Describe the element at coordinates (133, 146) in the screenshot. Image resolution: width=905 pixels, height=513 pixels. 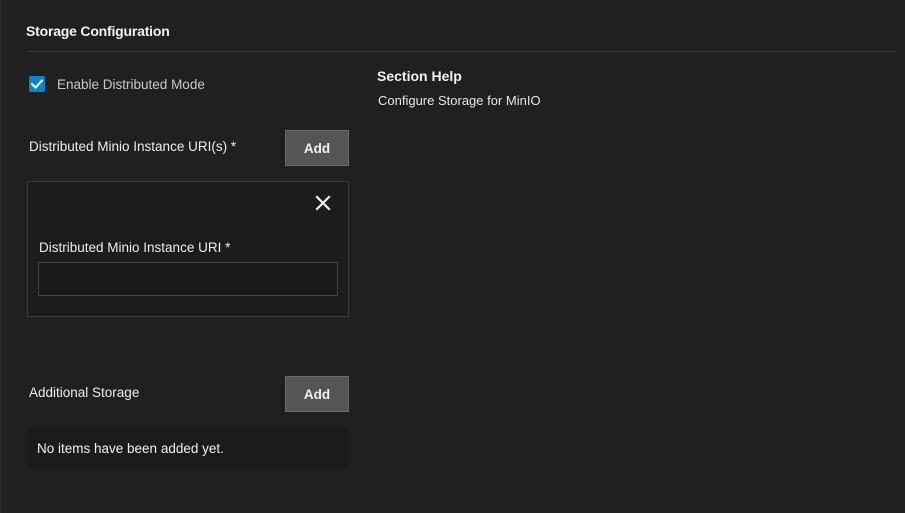
I see `distributed-uris-label: Distributed Minio Instance URI(s) *` at that location.